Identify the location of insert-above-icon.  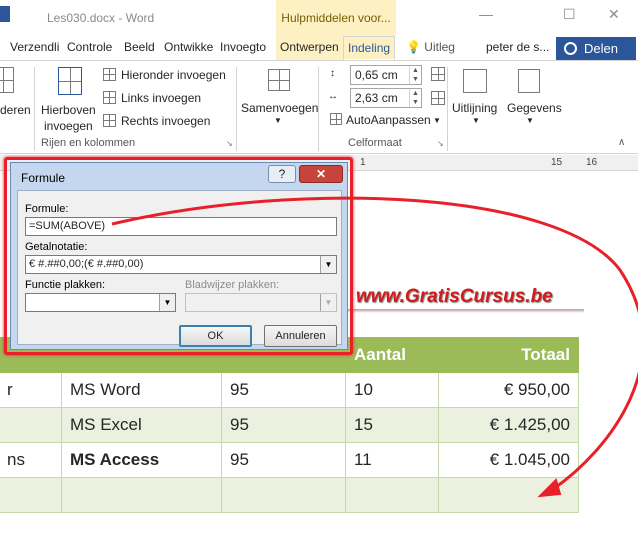
(70, 81).